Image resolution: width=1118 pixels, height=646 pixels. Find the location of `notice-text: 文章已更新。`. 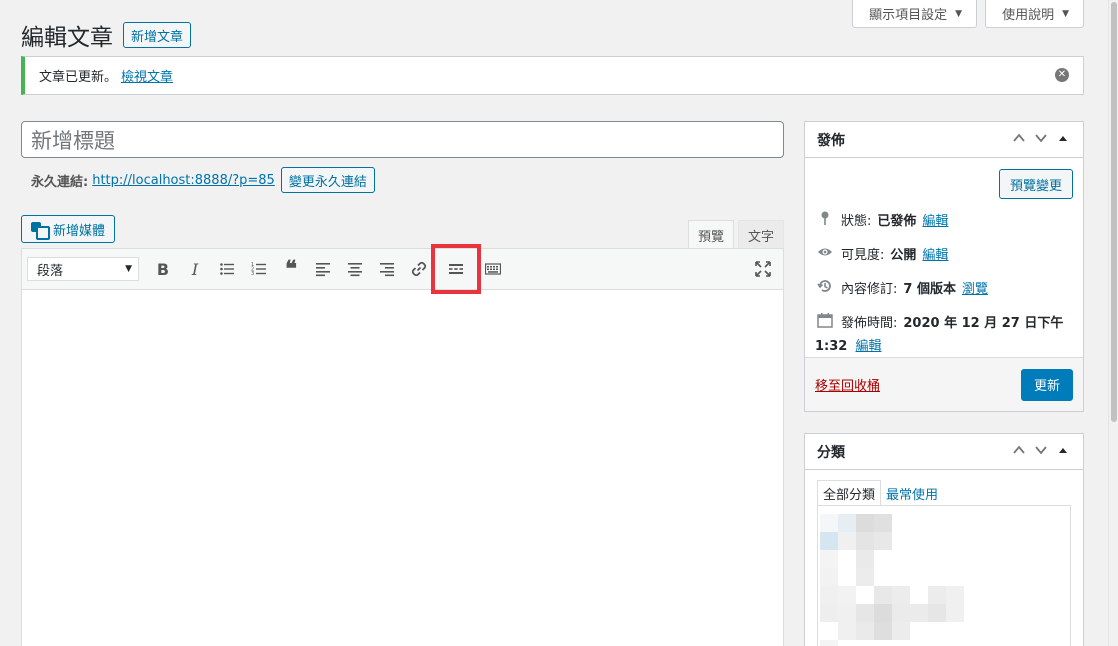

notice-text: 文章已更新。 is located at coordinates (78, 77).